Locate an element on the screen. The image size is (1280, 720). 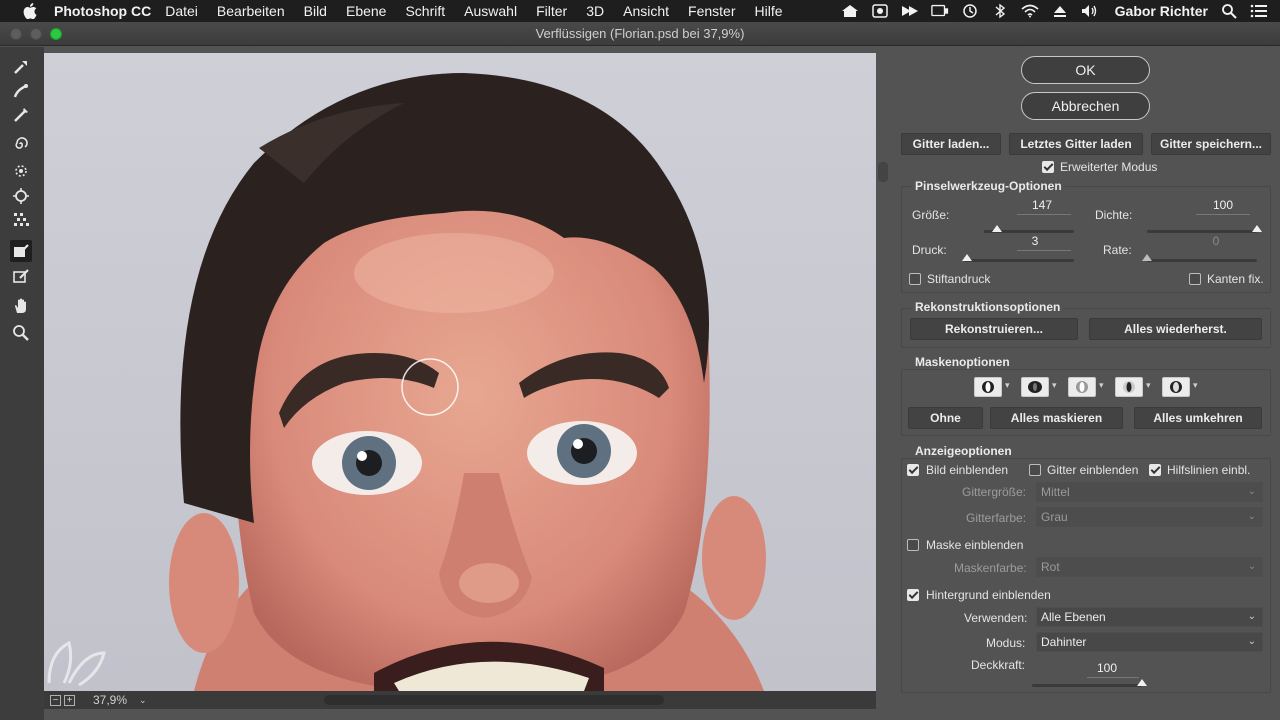
mask-invert-dropdown-icon: ▾ is located at coordinates (1195, 385).